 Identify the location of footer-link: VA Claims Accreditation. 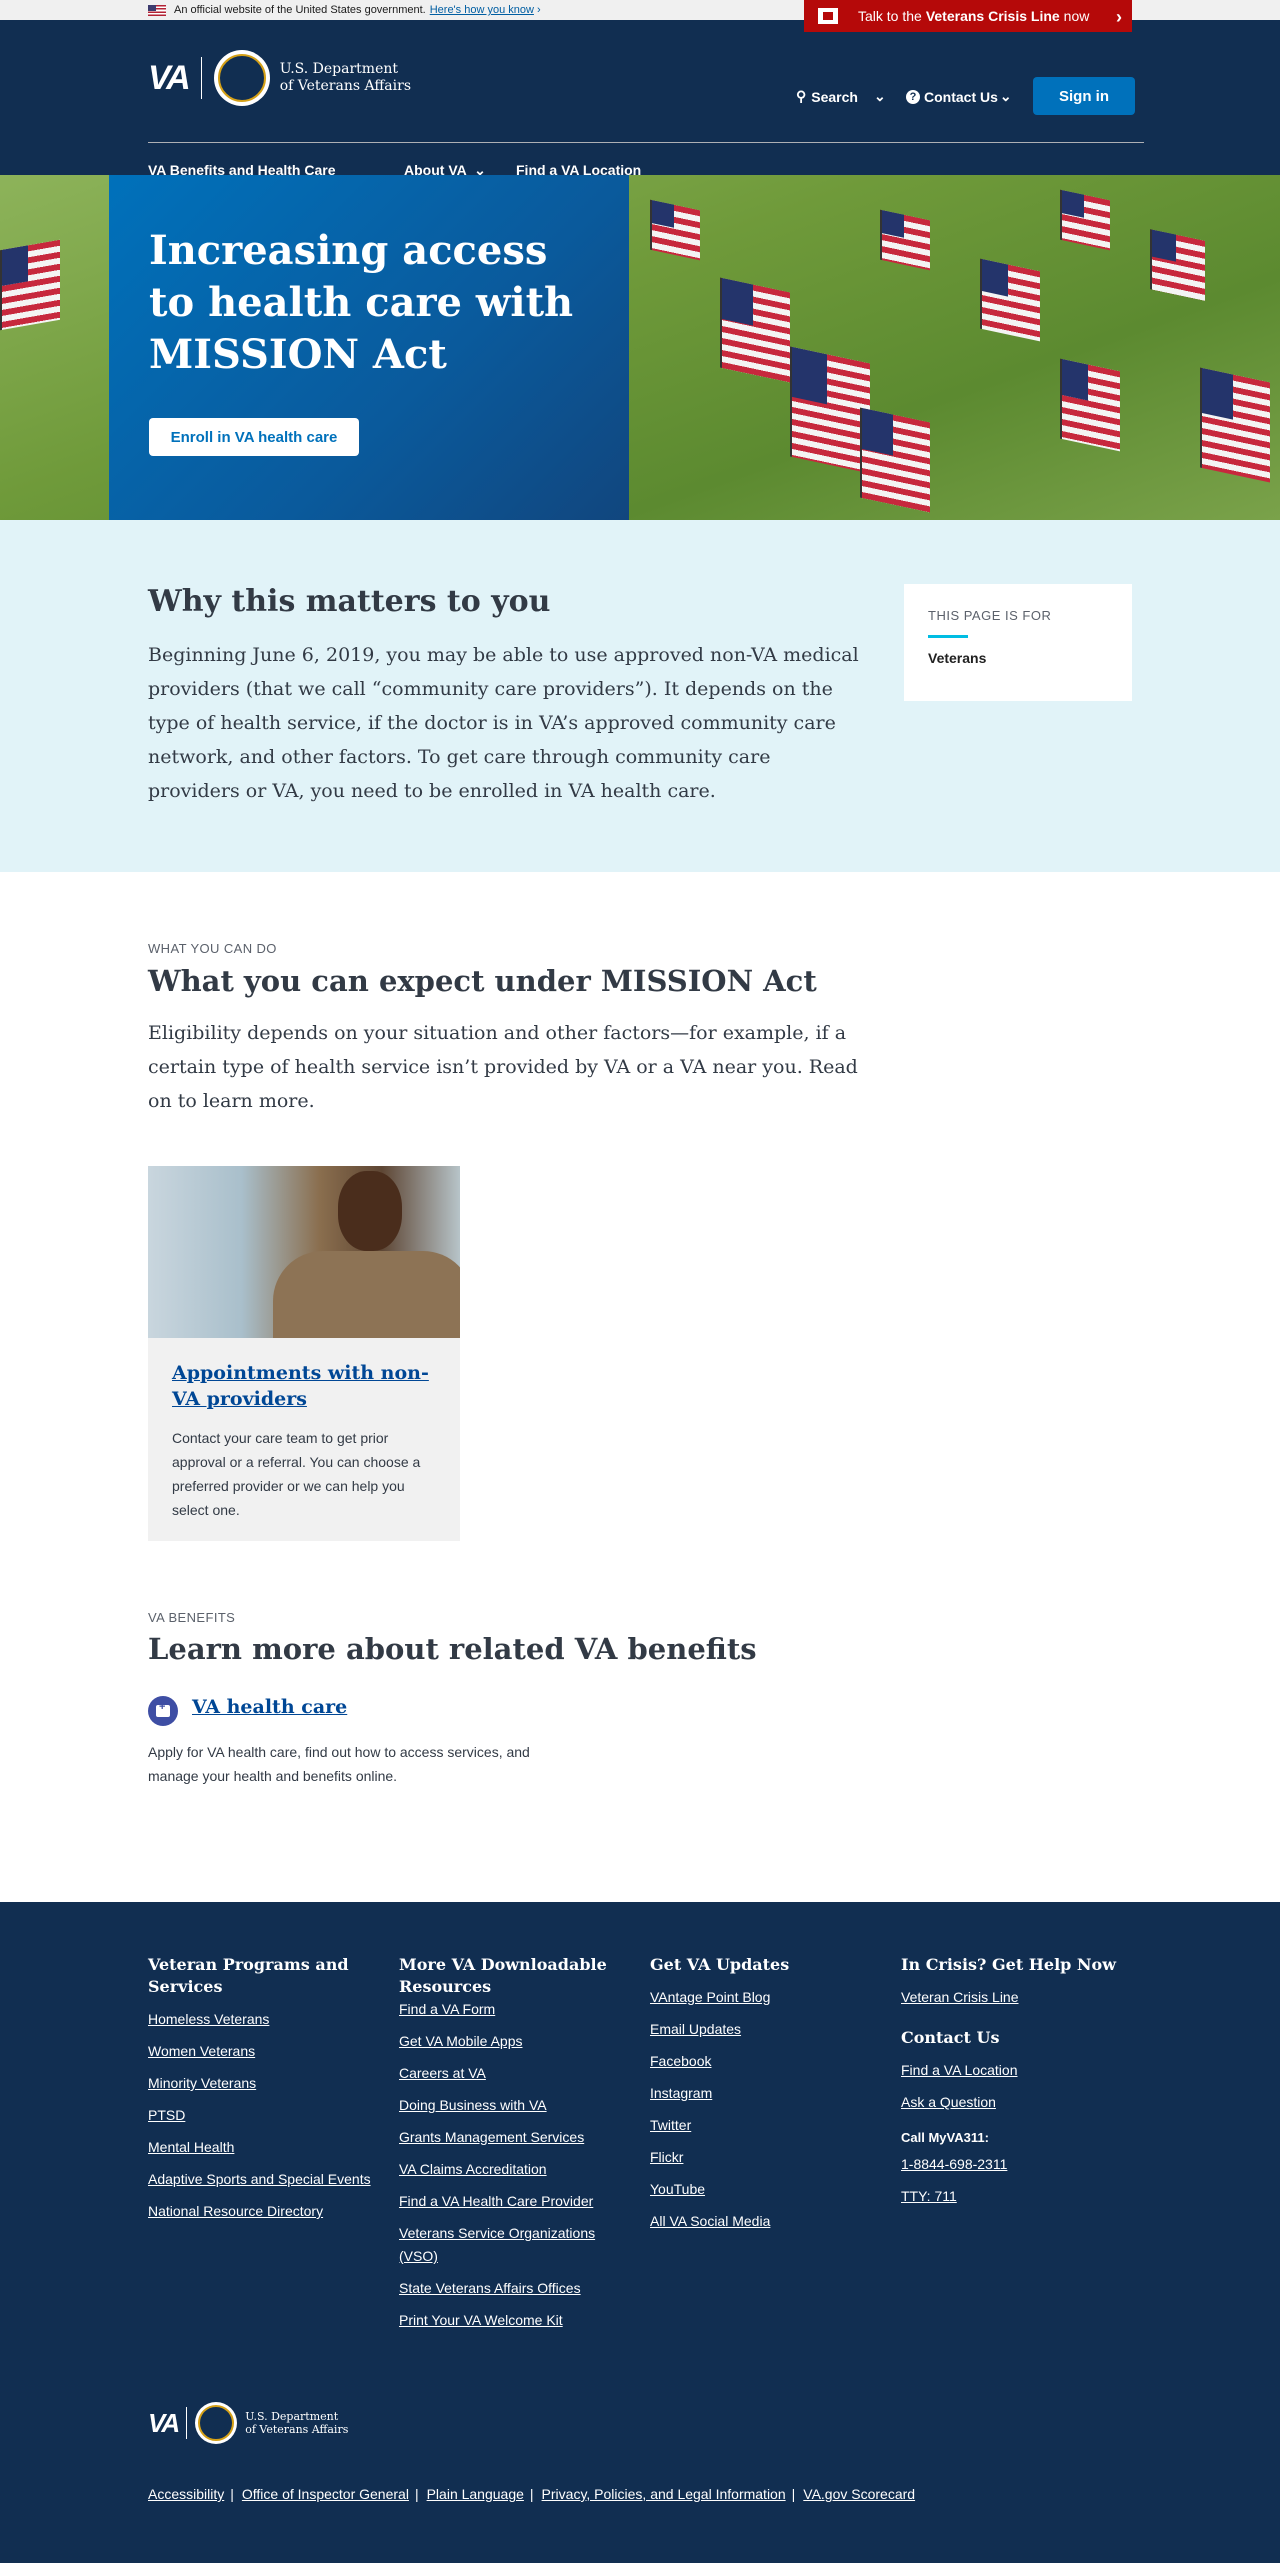
(514, 2169).